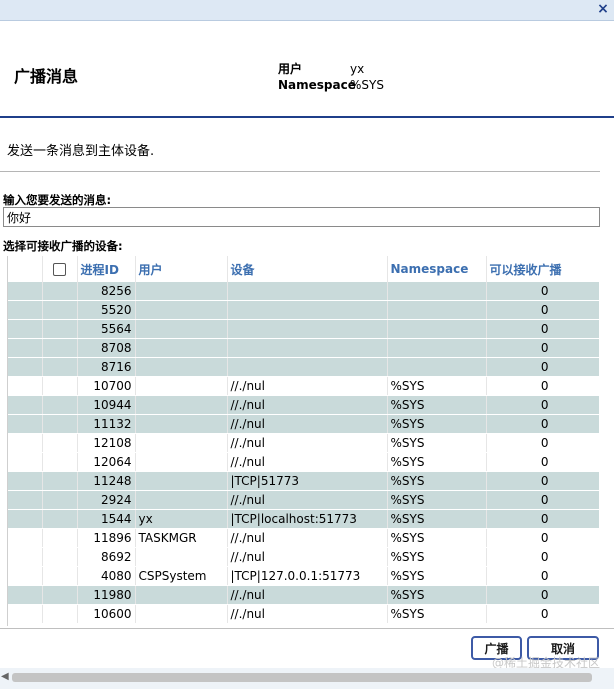  Describe the element at coordinates (307, 519) in the screenshot. I see `device-cell: |TCP|localhost:51773` at that location.